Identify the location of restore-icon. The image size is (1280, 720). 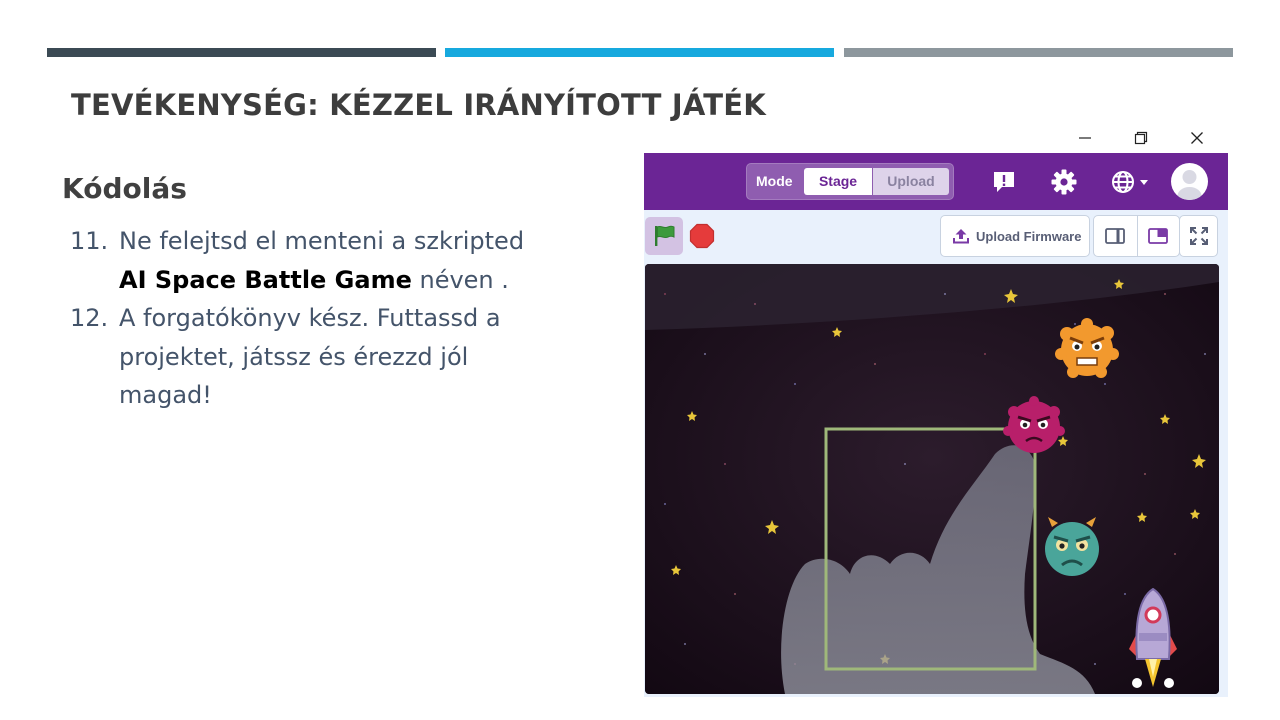
(1141, 138).